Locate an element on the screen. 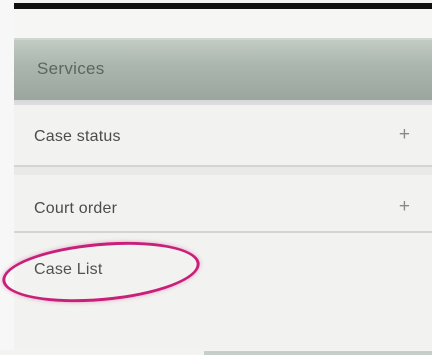  top-spacing-area is located at coordinates (223, 23).